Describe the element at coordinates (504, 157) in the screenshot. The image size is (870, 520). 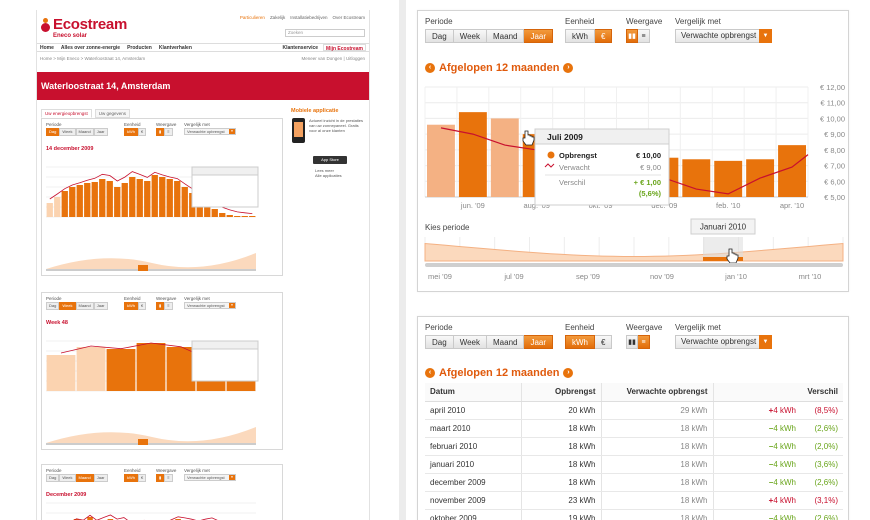
I see `bar-jul` at that location.